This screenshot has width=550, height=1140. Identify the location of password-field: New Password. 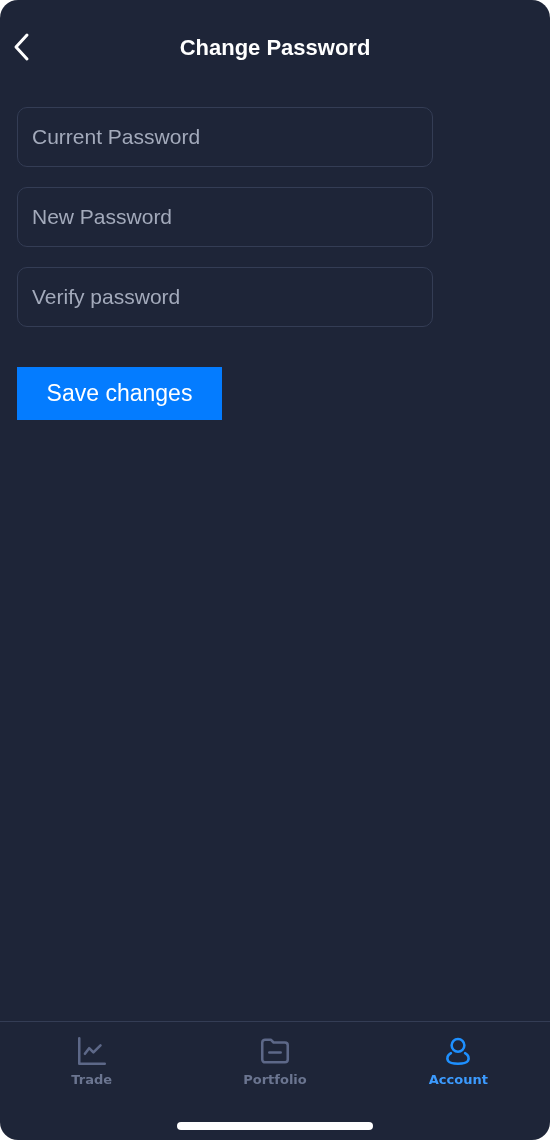
(225, 217).